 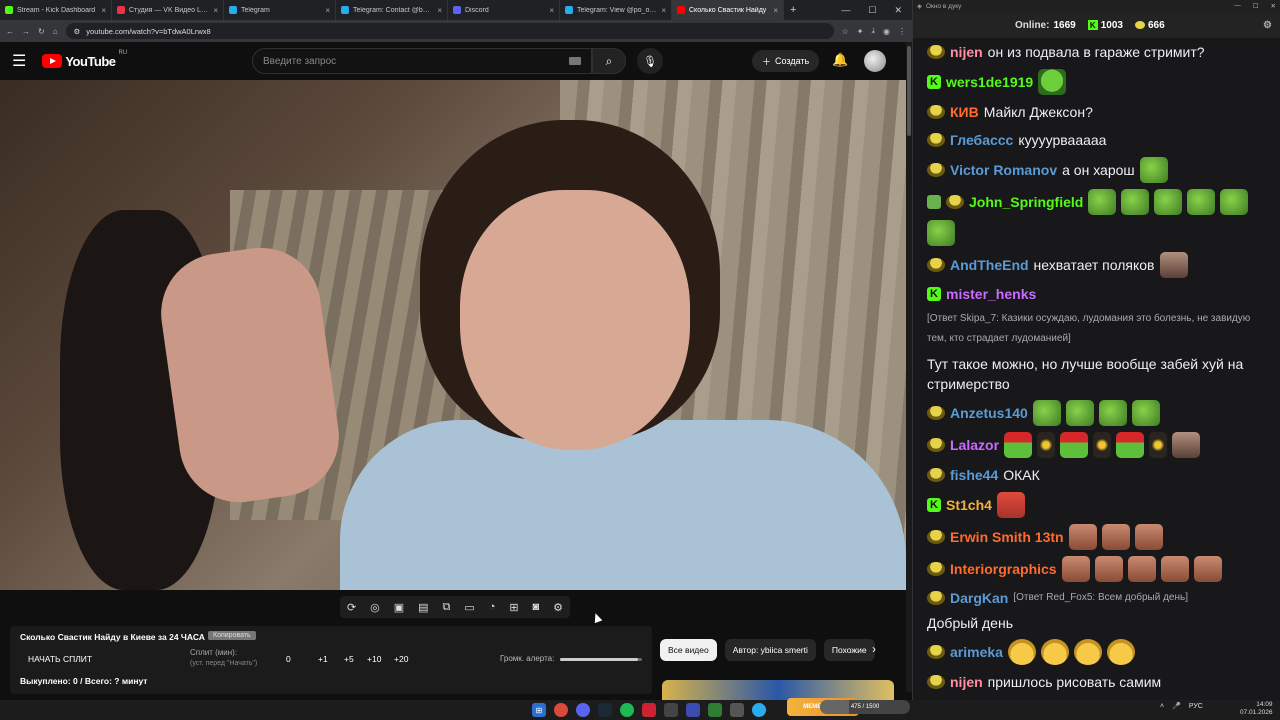 I want to click on chat-username: DargKan, so click(x=979, y=598).